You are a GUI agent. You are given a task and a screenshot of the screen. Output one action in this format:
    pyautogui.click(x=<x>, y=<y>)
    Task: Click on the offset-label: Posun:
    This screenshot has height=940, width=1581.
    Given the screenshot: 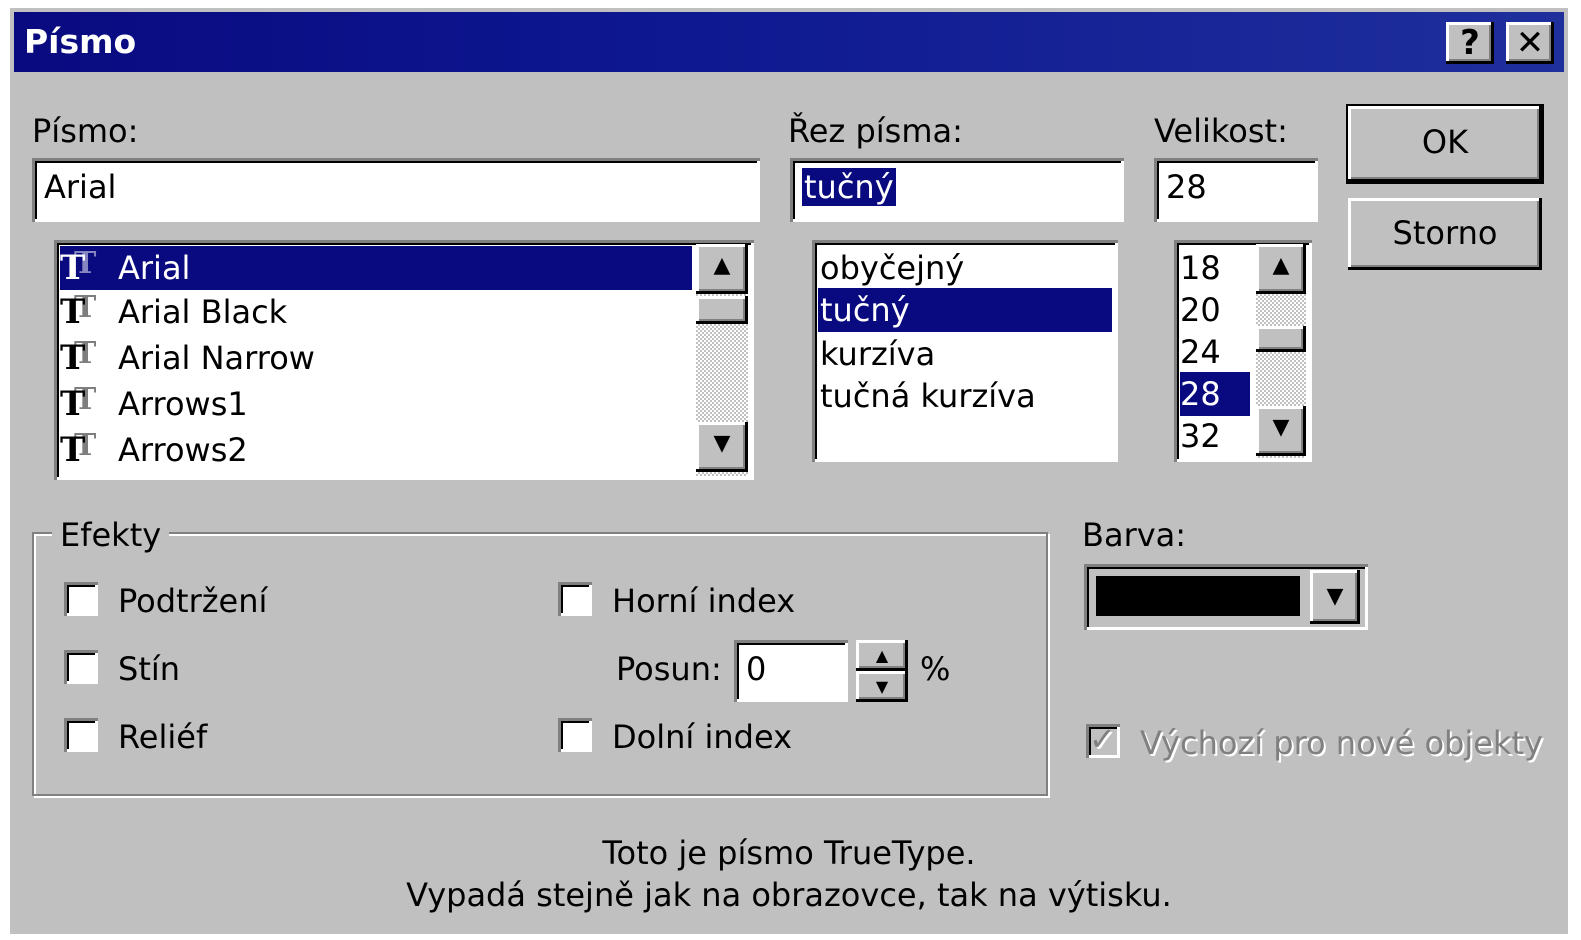 What is the action you would take?
    pyautogui.click(x=669, y=669)
    